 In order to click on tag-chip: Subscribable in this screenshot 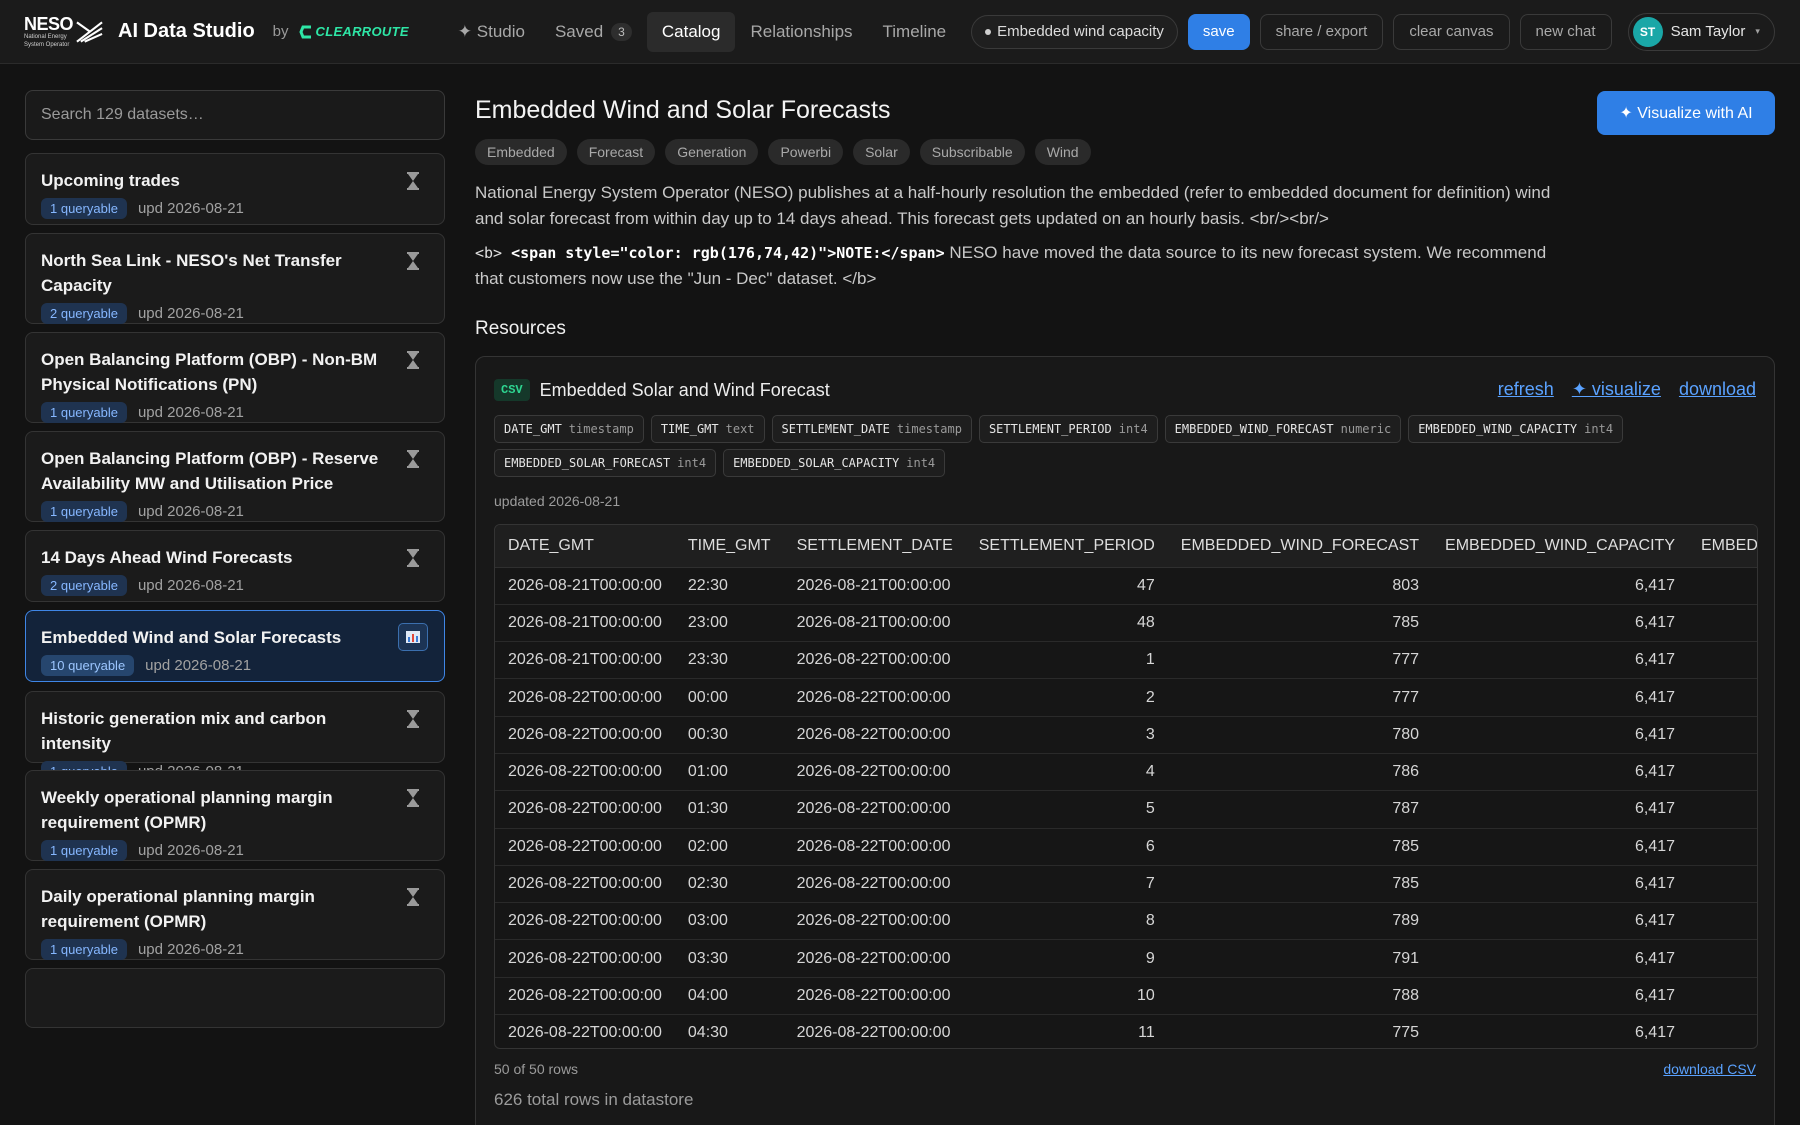, I will do `click(972, 152)`.